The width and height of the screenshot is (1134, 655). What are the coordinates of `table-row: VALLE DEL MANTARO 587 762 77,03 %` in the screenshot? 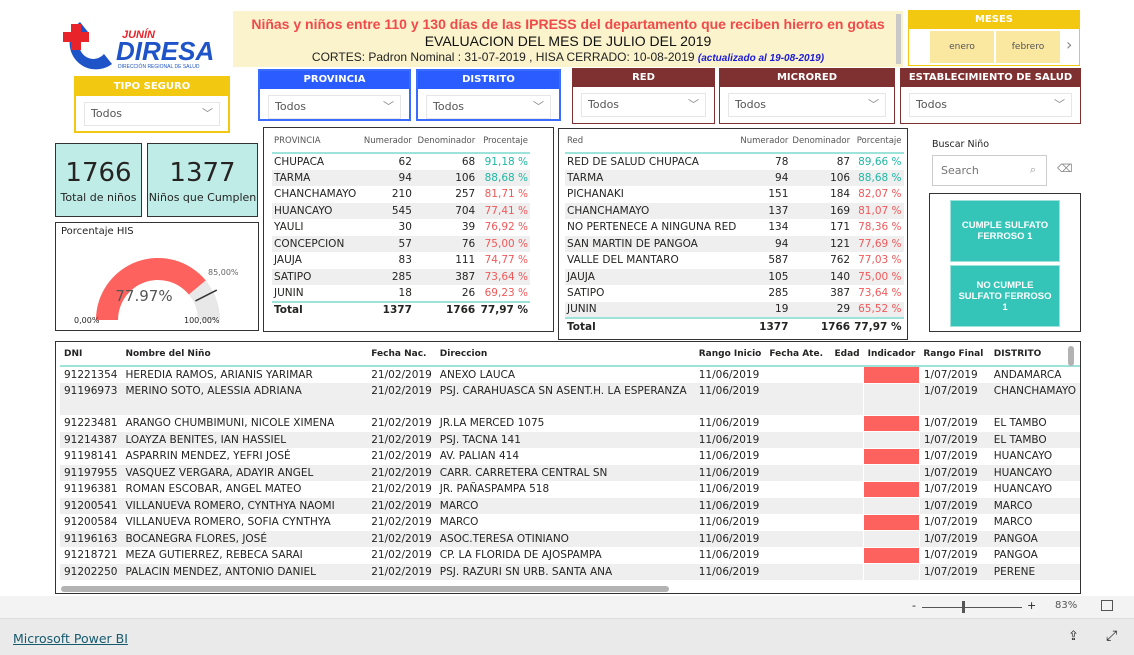 It's located at (734, 260).